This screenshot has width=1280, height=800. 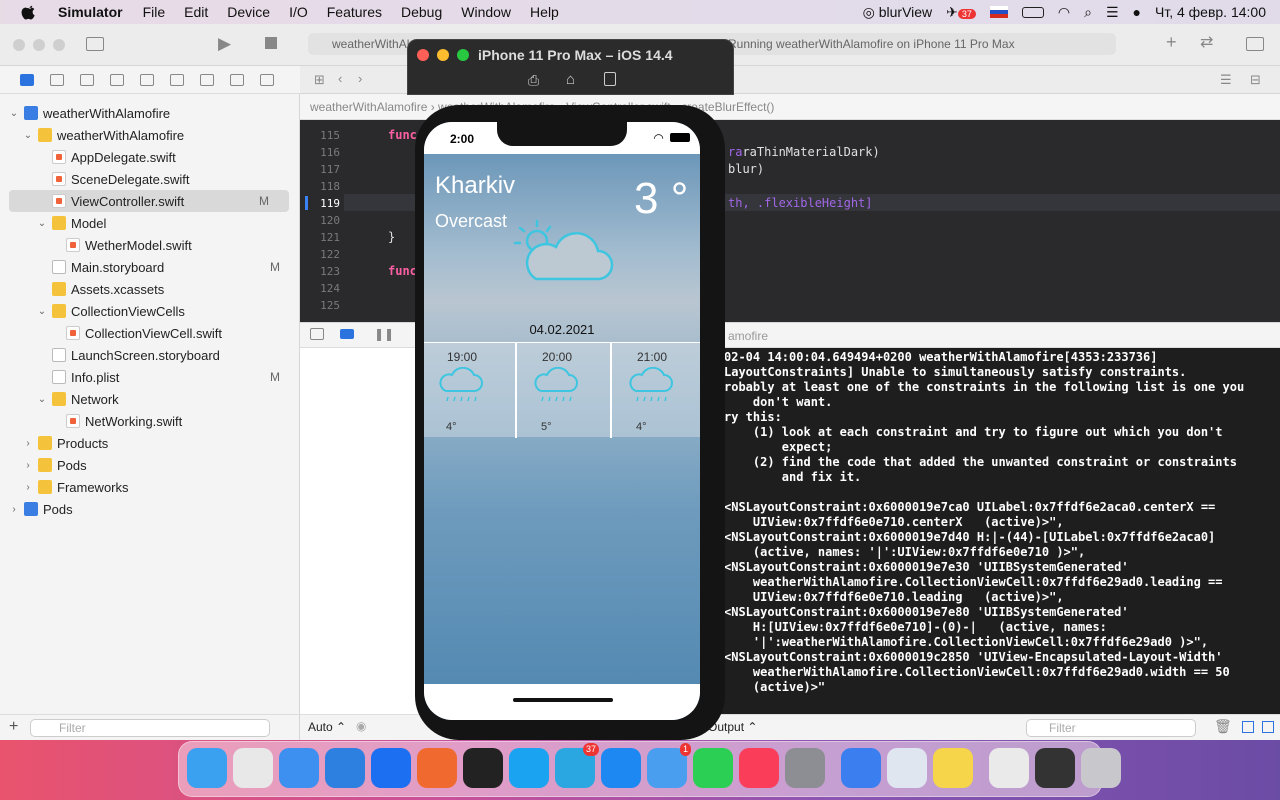 What do you see at coordinates (1088, 12) in the screenshot?
I see `spotlight-icon: ⌕` at bounding box center [1088, 12].